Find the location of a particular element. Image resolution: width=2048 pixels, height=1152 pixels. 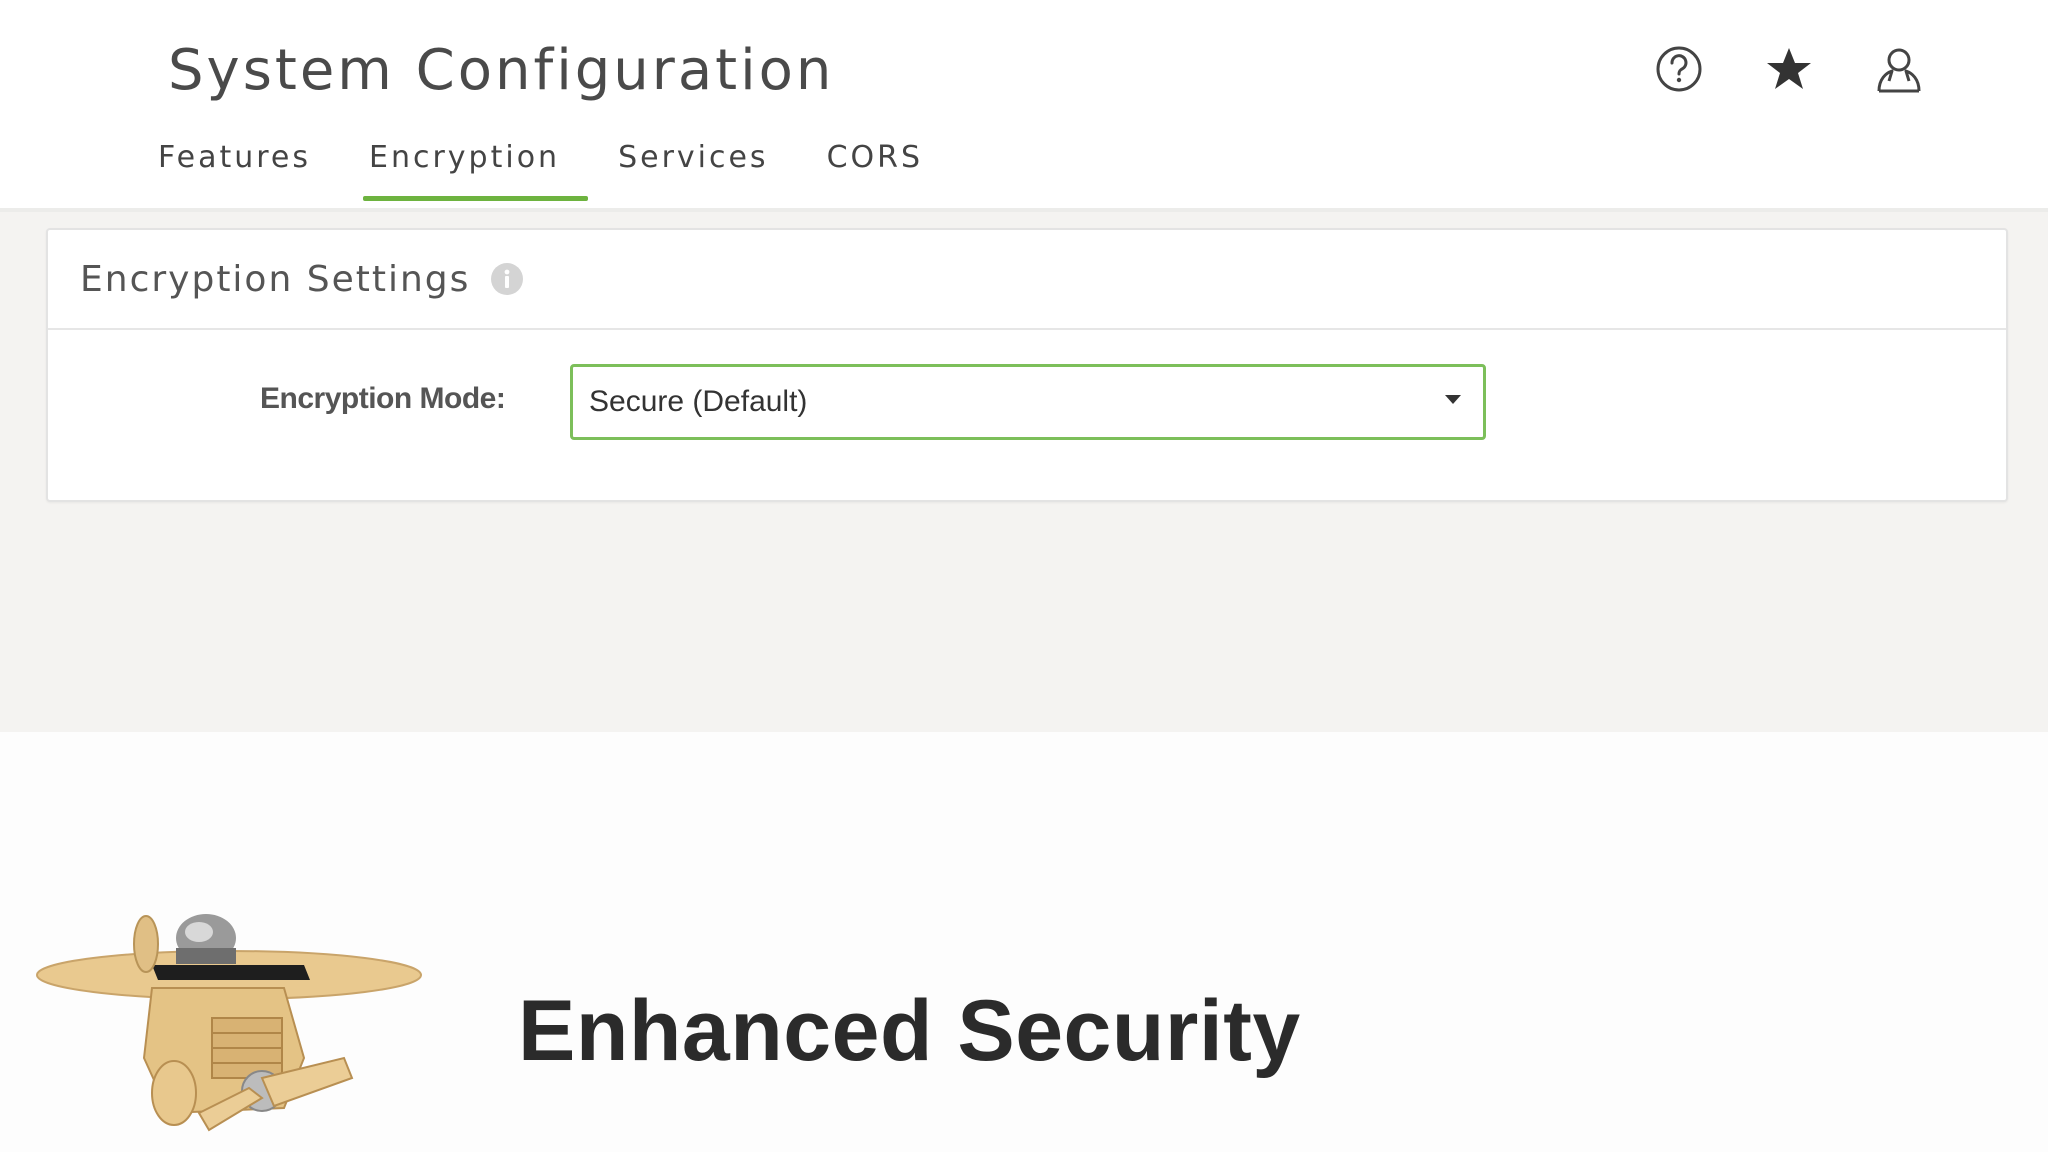

encryption-mode-label: Encryption Mode: is located at coordinates (383, 398).